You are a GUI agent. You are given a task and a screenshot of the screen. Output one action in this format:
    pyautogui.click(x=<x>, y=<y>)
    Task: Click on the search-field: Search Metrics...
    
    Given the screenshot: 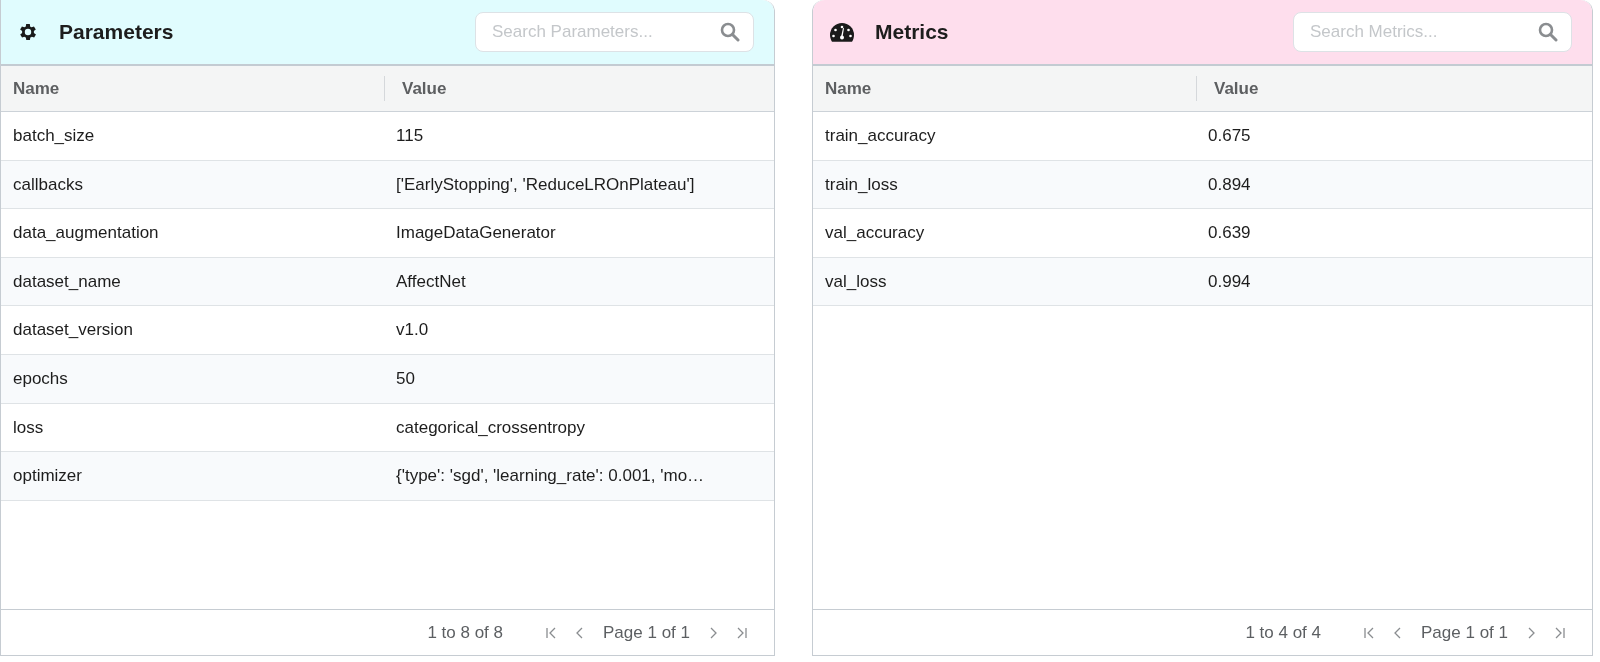 What is the action you would take?
    pyautogui.click(x=1432, y=32)
    